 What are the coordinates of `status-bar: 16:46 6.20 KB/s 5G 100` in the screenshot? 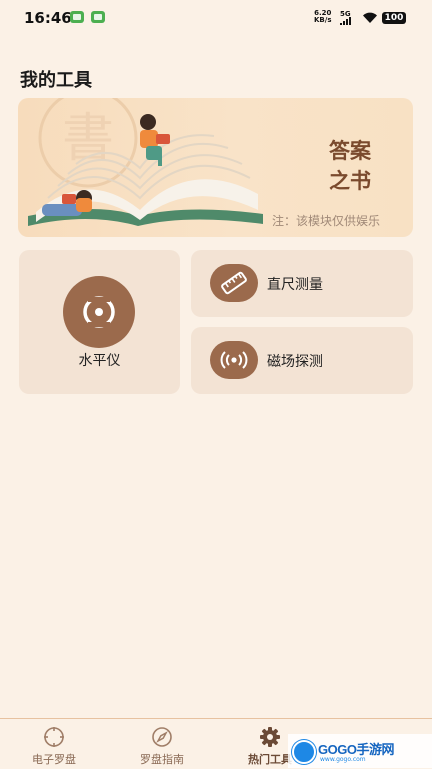 It's located at (216, 18).